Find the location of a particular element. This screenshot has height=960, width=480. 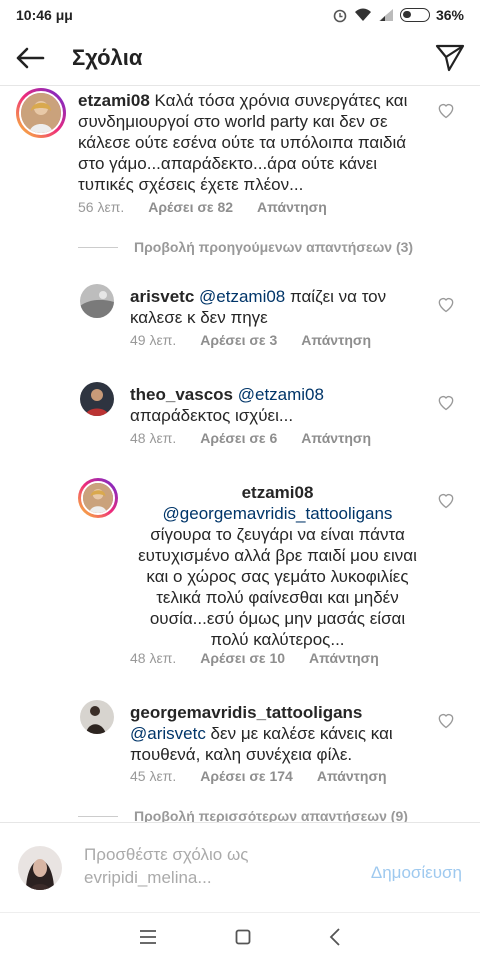

comment-meta: 56 λεπ. Αρέσει σε 82 Απάντηση is located at coordinates (202, 207).